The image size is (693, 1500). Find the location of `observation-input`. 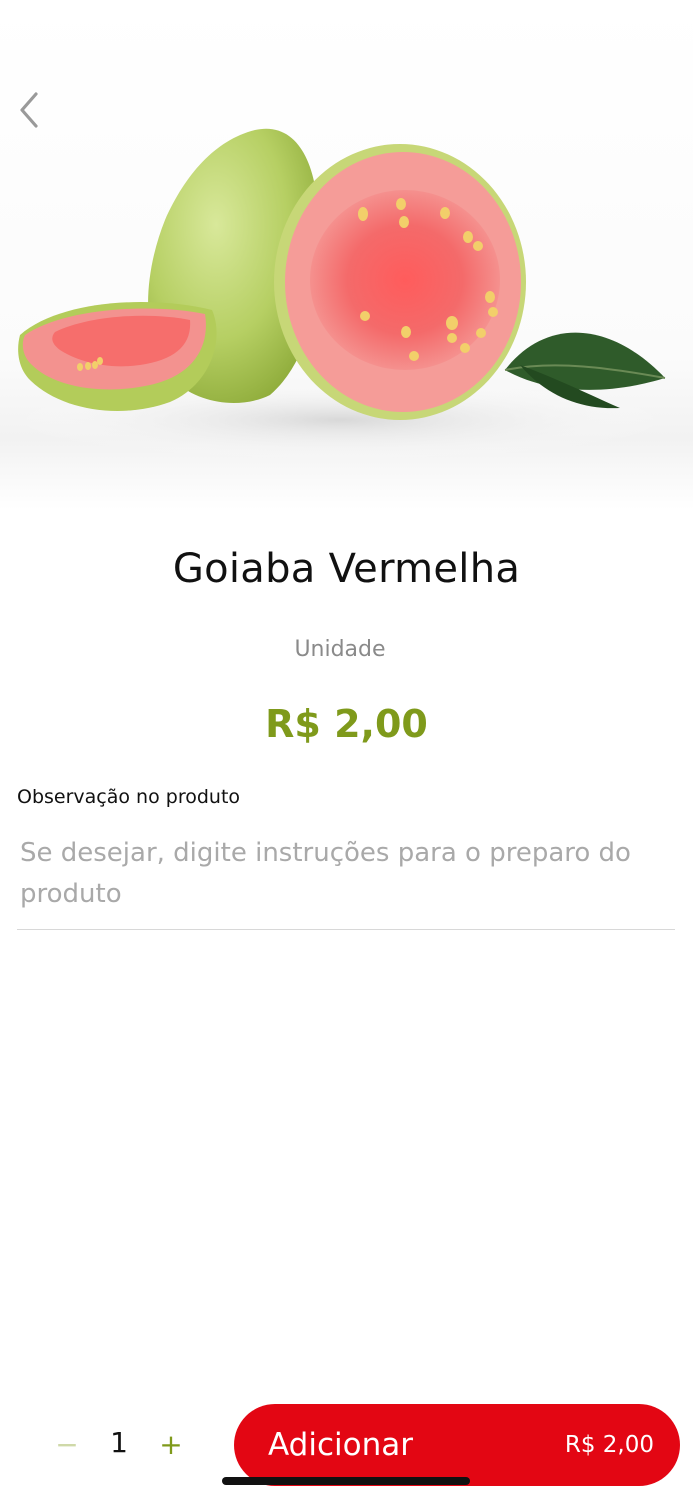

observation-input is located at coordinates (346, 880).